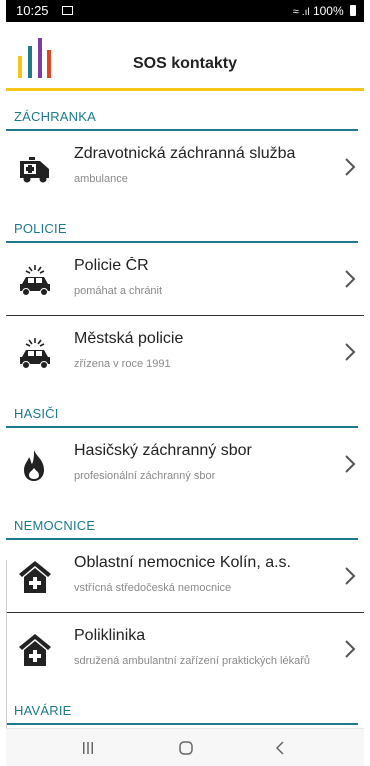  I want to click on contact-title: Oblastní nemocnice Kolín, a.s., so click(182, 562).